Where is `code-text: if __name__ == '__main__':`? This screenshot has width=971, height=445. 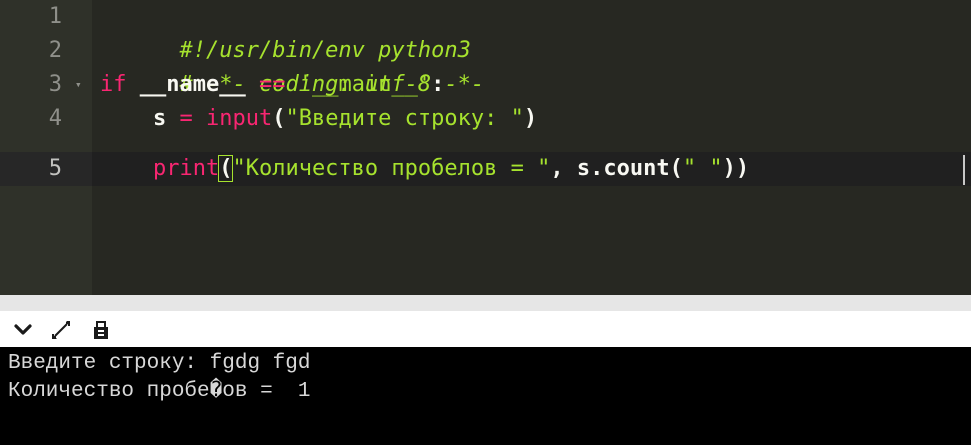 code-text: if __name__ == '__main__': is located at coordinates (272, 85).